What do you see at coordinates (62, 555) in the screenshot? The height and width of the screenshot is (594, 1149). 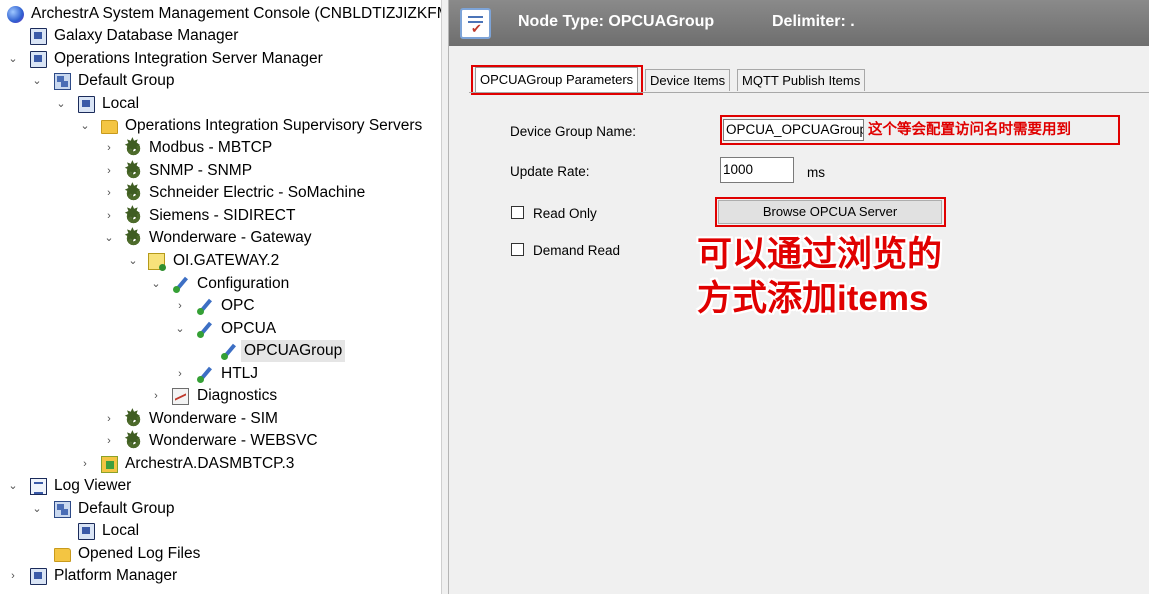 I see `folder-icon` at bounding box center [62, 555].